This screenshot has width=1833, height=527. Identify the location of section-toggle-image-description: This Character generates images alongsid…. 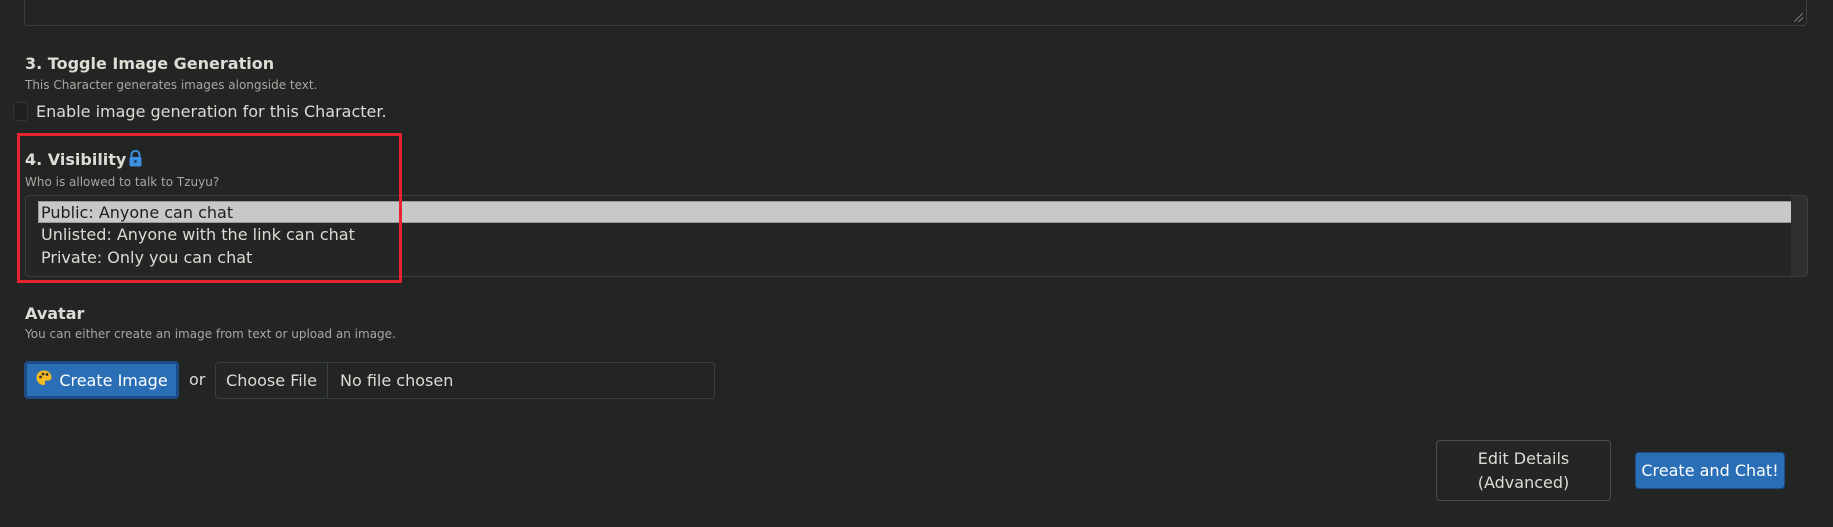
(171, 85).